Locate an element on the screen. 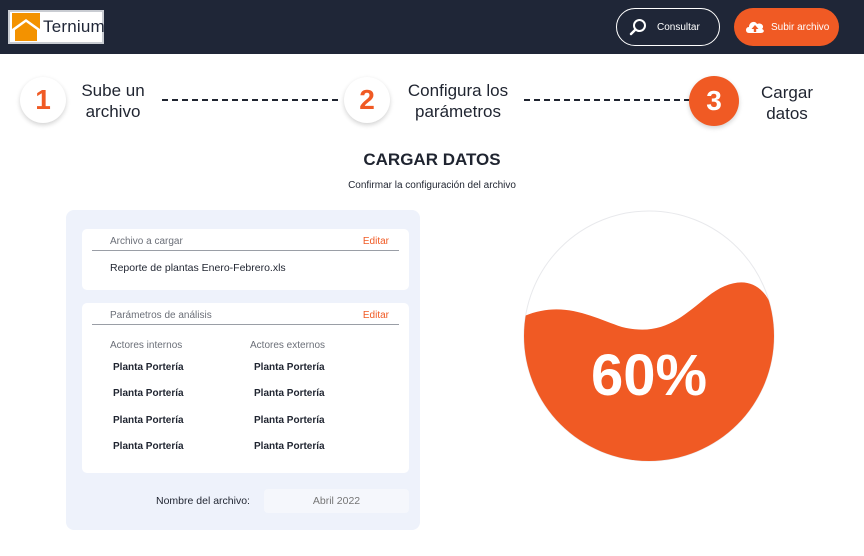 The image size is (864, 556). step-2-line1: Configura los is located at coordinates (458, 90).